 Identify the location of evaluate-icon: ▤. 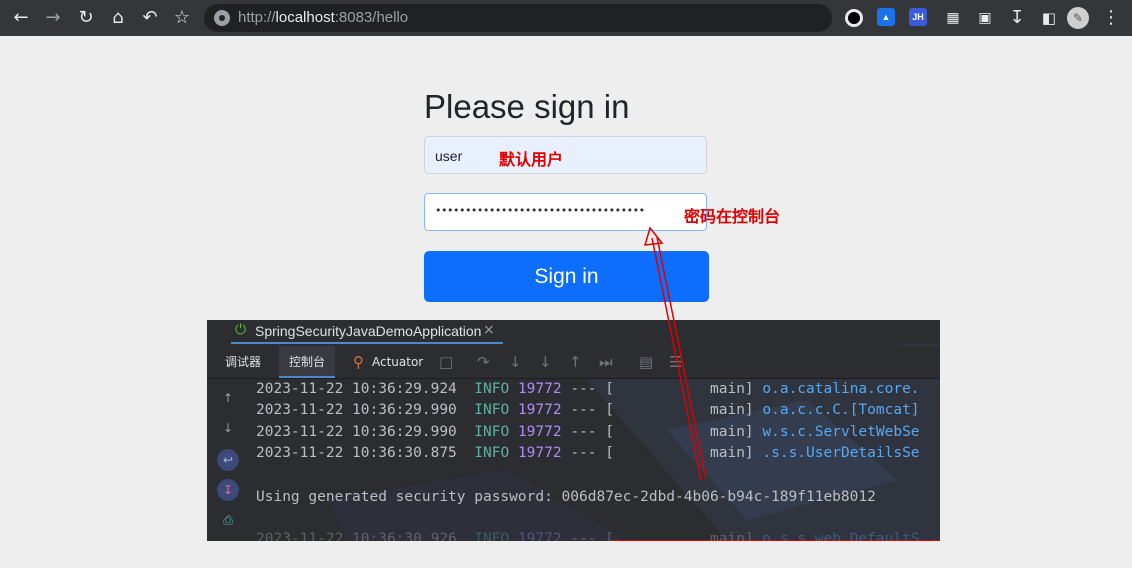
(646, 362).